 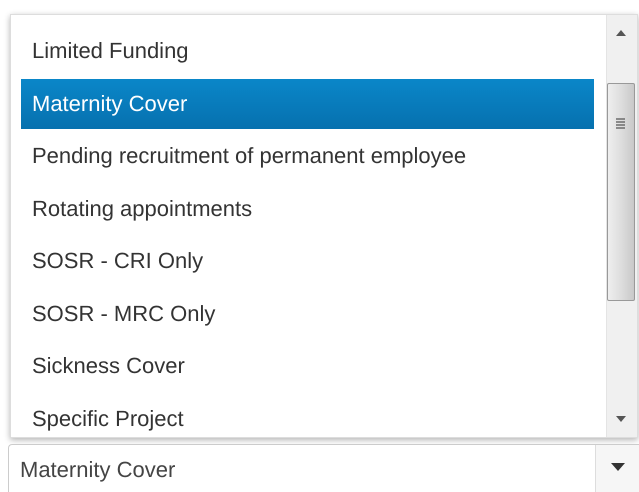 What do you see at coordinates (307, 314) in the screenshot?
I see `dropdown-option: SOSR - MRC Only` at bounding box center [307, 314].